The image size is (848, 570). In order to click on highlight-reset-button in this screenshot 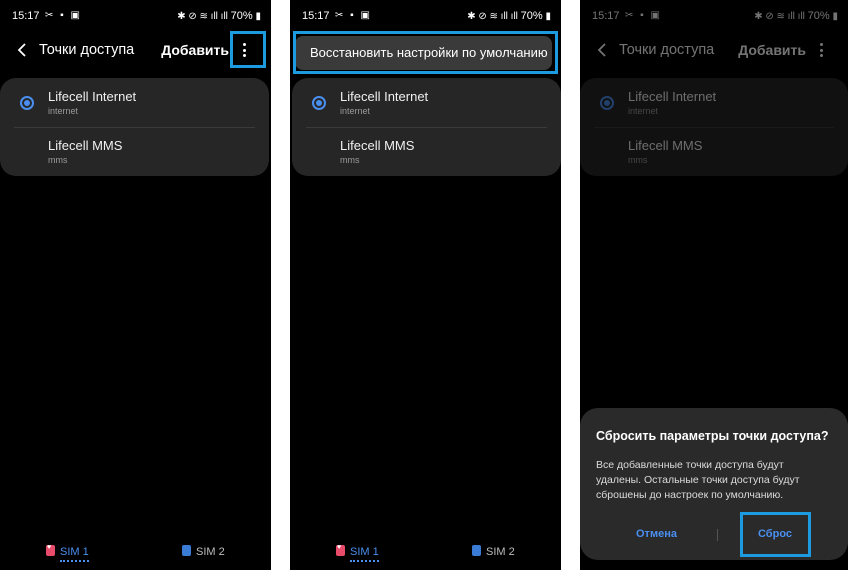, I will do `click(775, 534)`.